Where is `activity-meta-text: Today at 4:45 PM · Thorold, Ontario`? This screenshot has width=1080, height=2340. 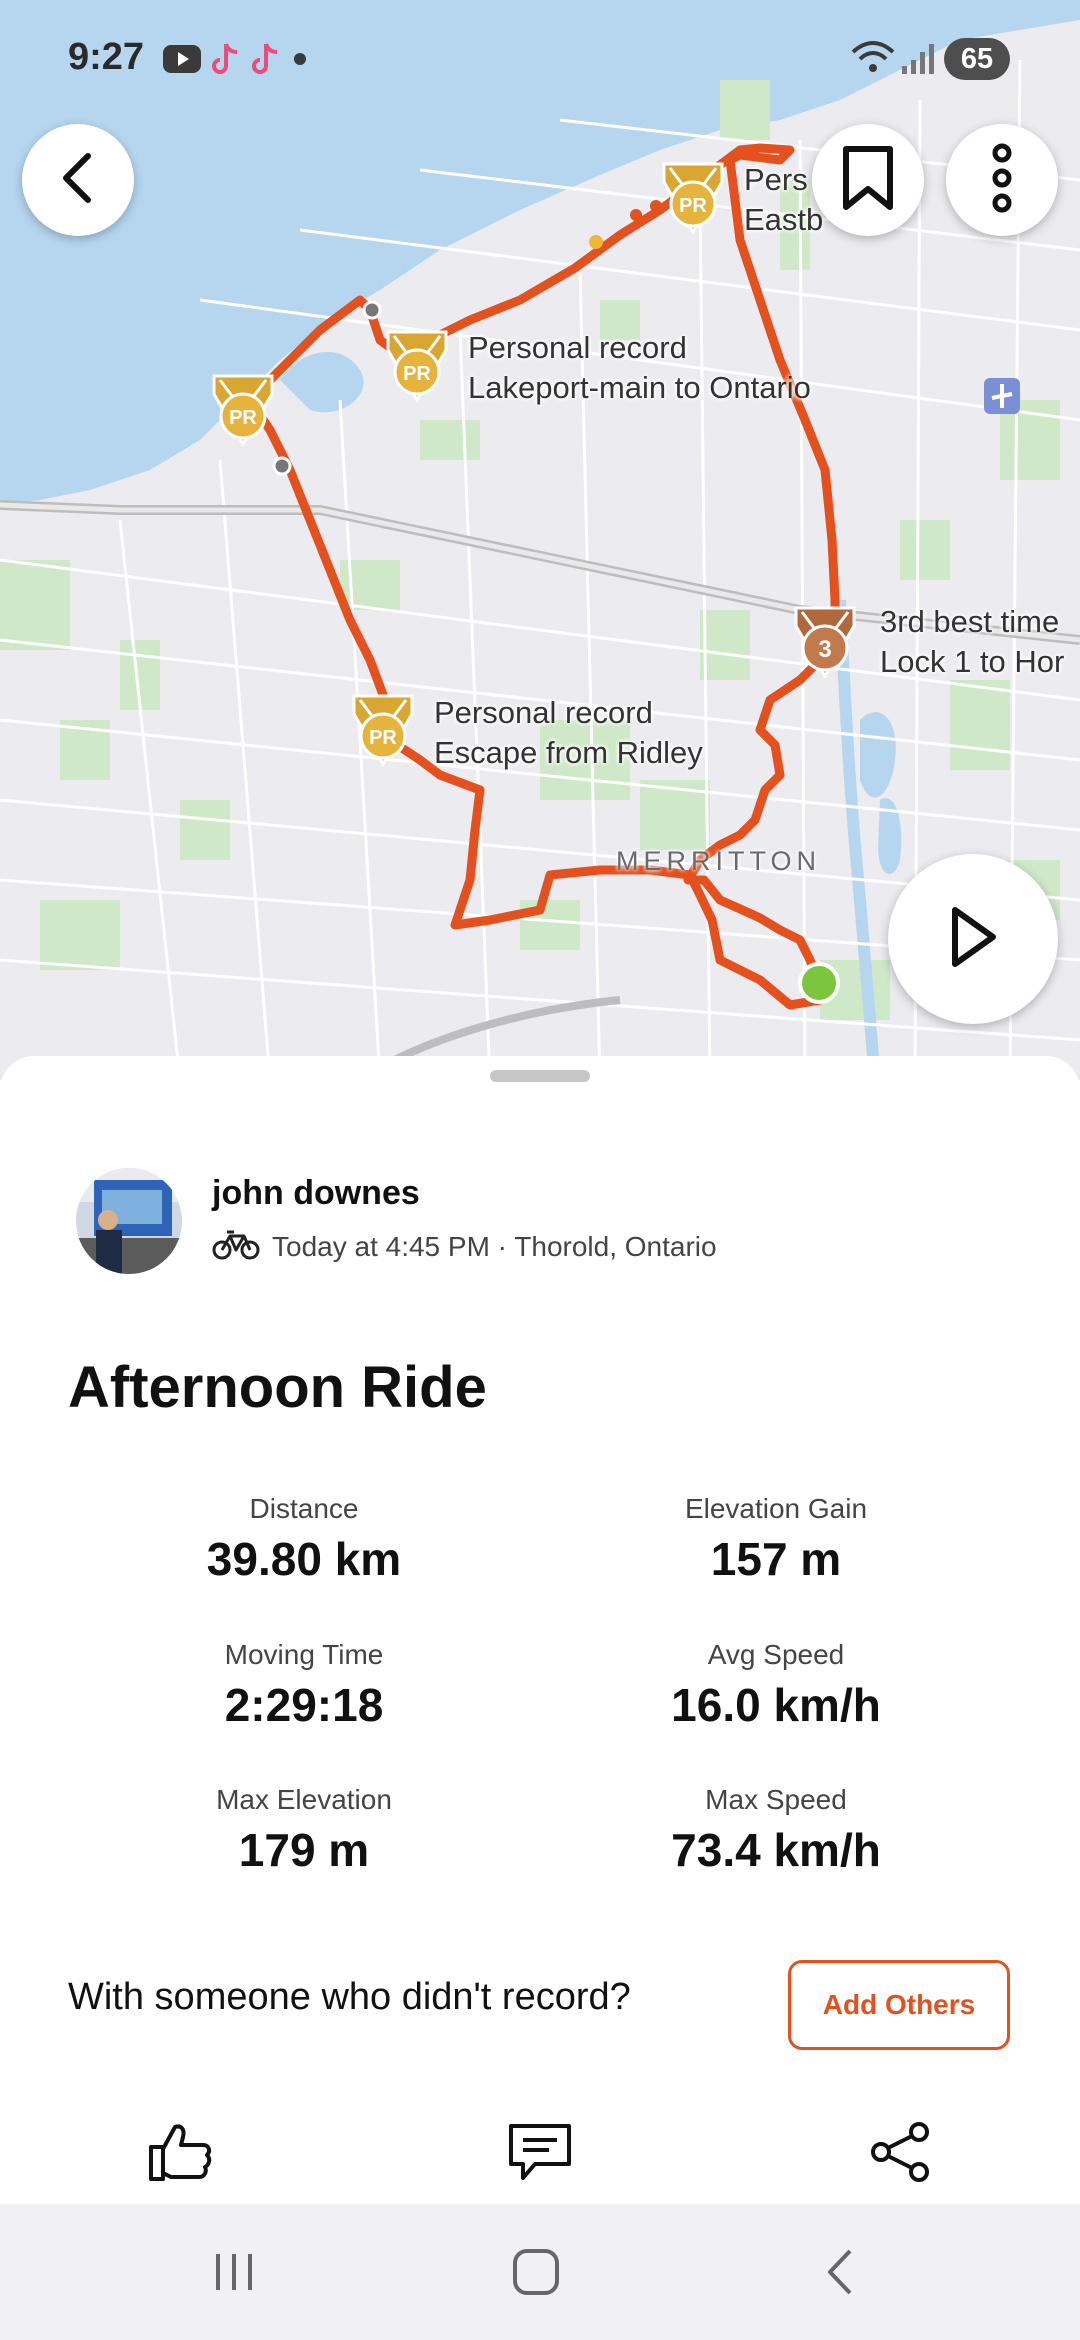 activity-meta-text: Today at 4:45 PM · Thorold, Ontario is located at coordinates (494, 1246).